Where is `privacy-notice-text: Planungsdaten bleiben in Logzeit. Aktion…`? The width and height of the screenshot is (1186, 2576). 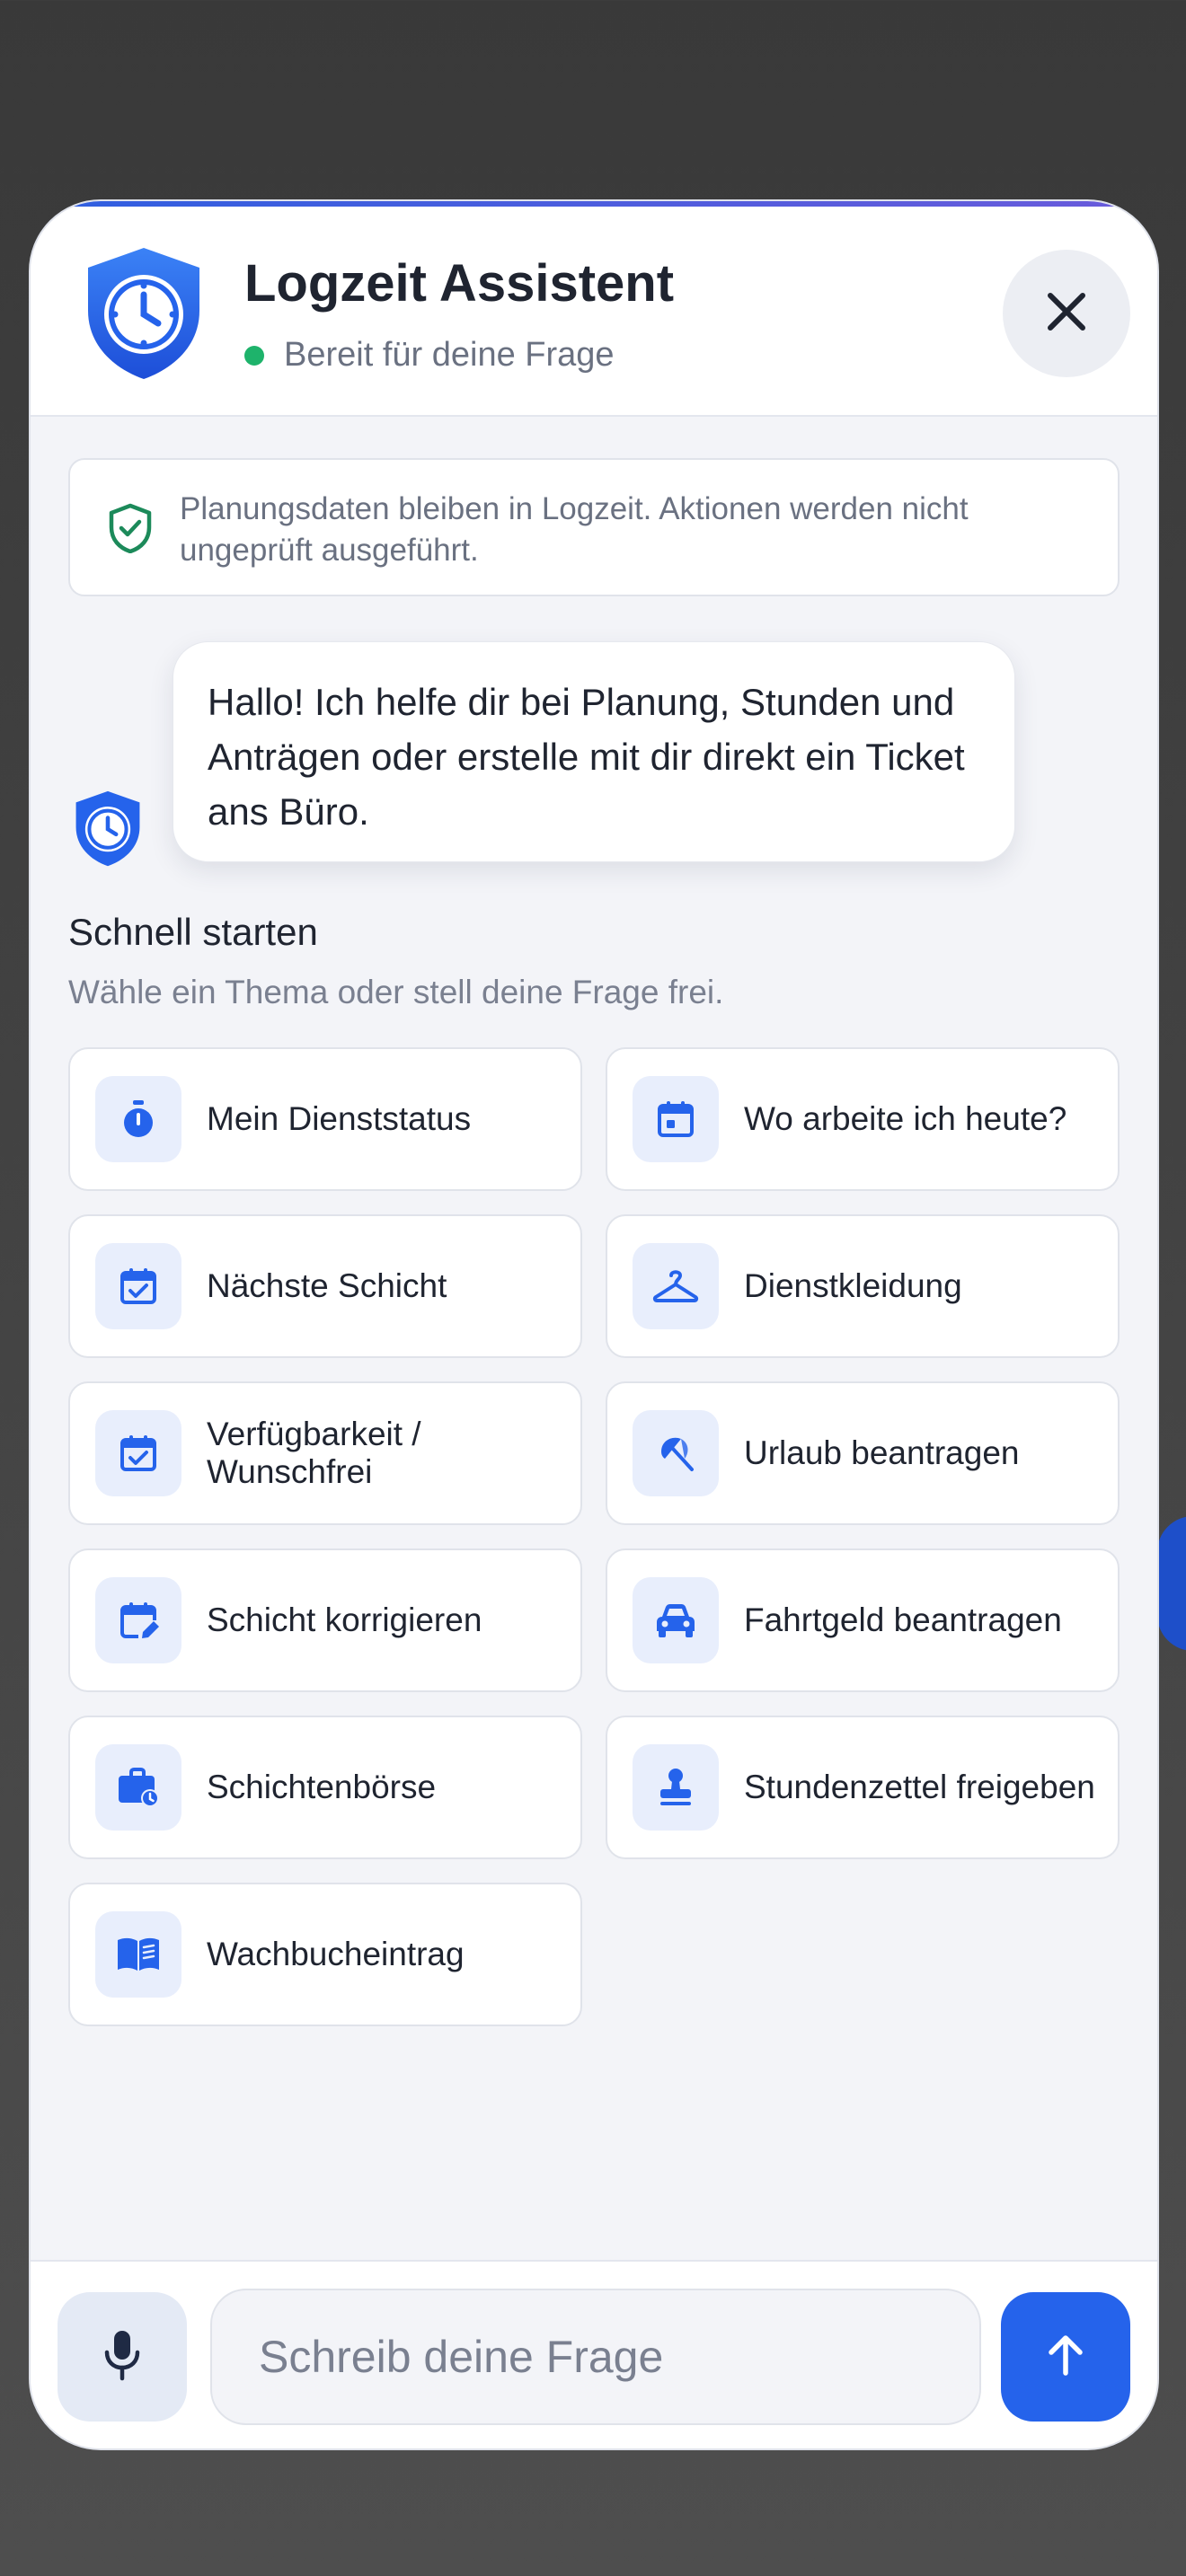 privacy-notice-text: Planungsdaten bleiben in Logzeit. Aktion… is located at coordinates (574, 529).